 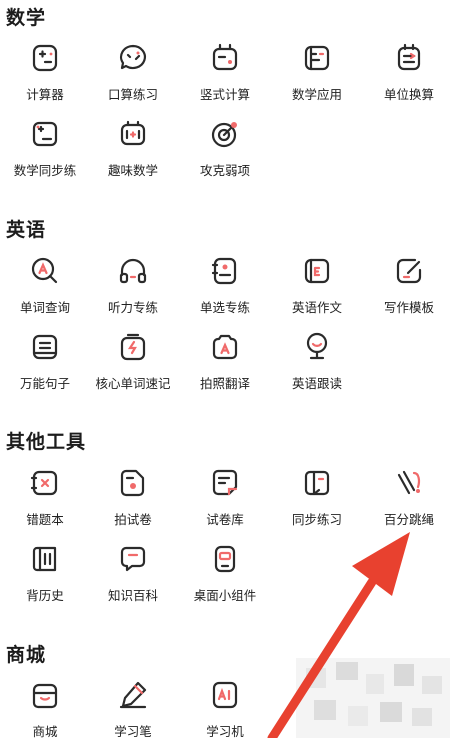 What do you see at coordinates (317, 346) in the screenshot?
I see `microphone-icon` at bounding box center [317, 346].